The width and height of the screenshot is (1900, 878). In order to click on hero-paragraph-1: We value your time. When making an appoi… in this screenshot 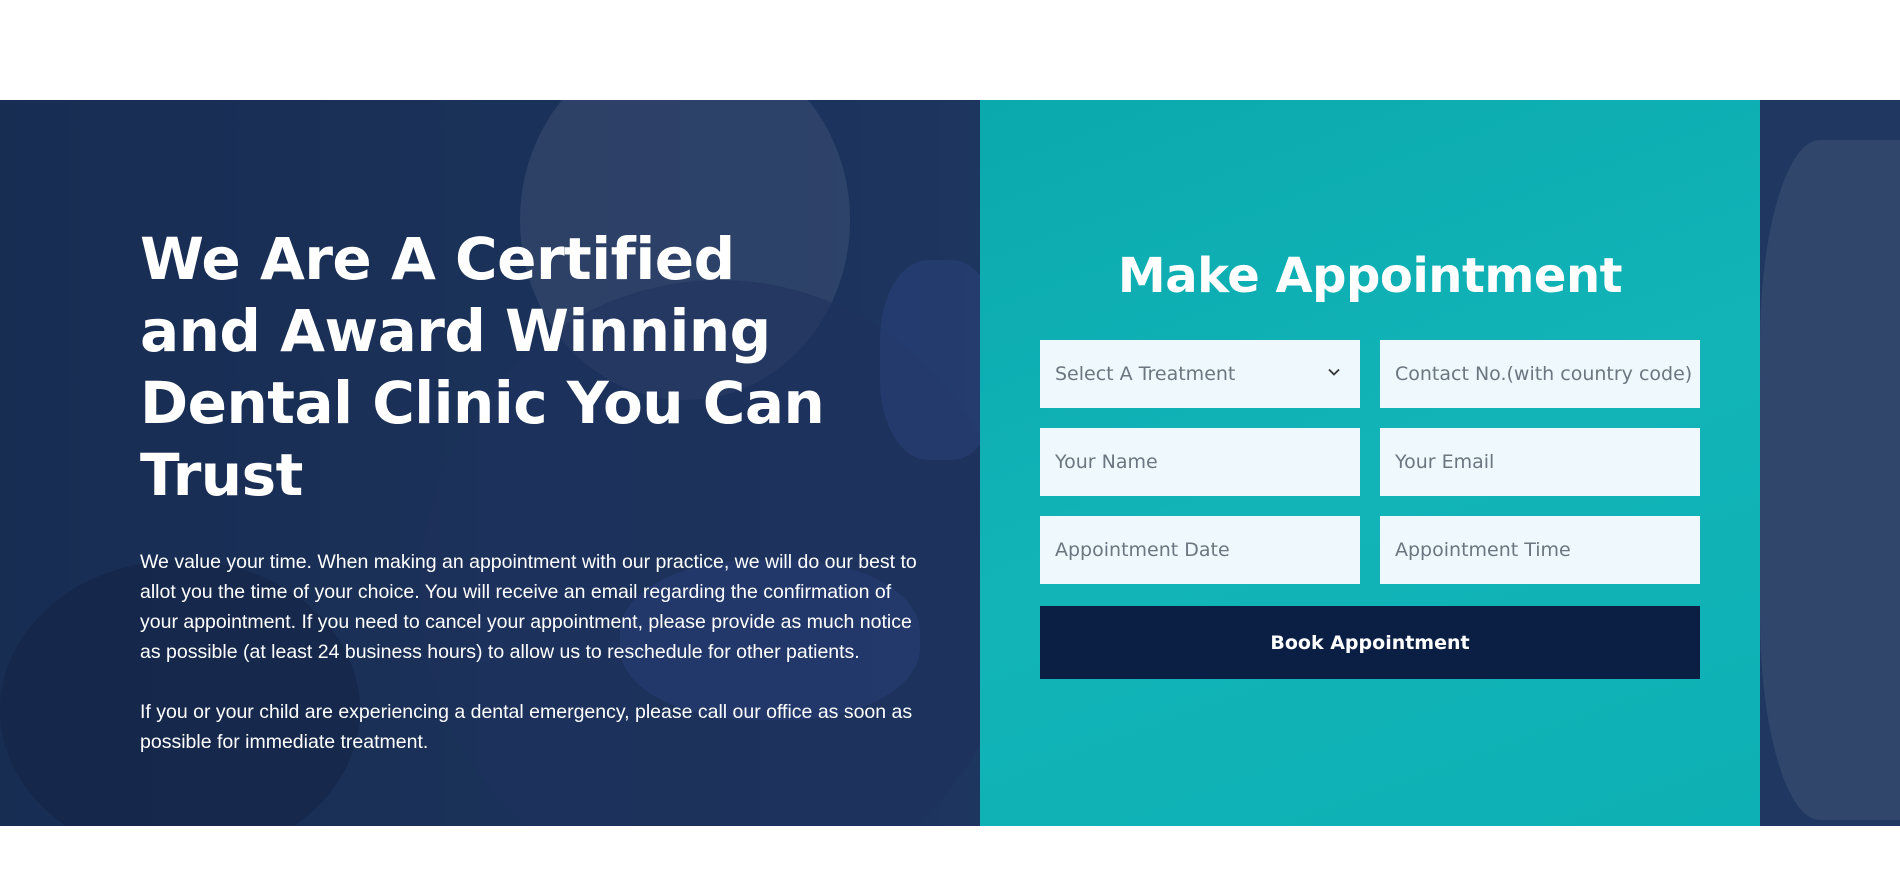, I will do `click(528, 607)`.